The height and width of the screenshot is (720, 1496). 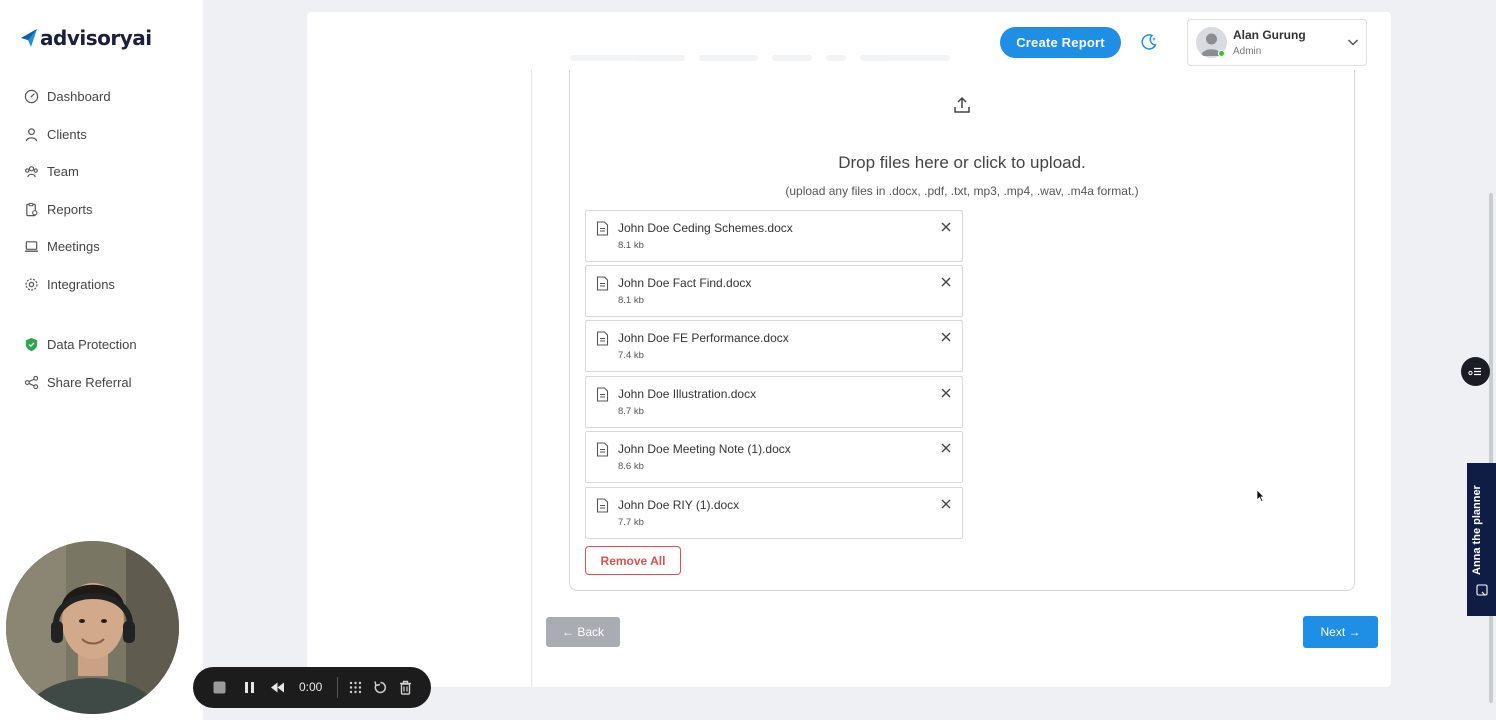 What do you see at coordinates (1149, 42) in the screenshot?
I see `dark-mode-toggle-icon` at bounding box center [1149, 42].